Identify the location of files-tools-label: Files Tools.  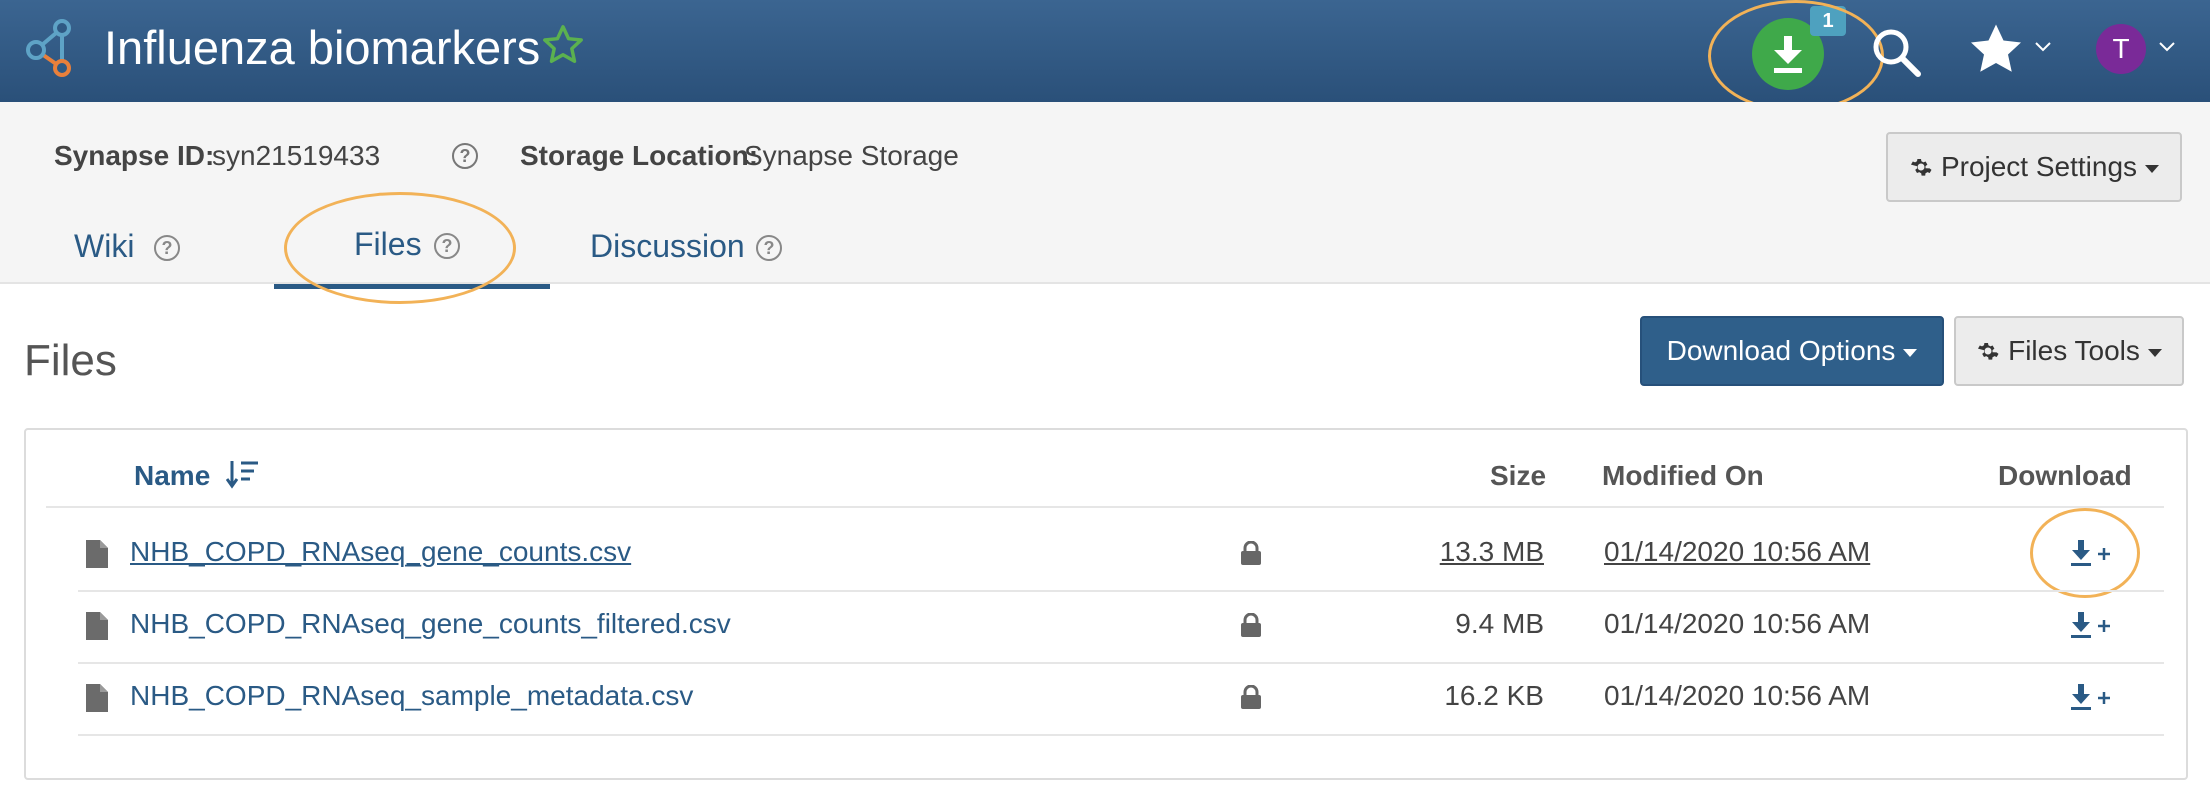
(2074, 350).